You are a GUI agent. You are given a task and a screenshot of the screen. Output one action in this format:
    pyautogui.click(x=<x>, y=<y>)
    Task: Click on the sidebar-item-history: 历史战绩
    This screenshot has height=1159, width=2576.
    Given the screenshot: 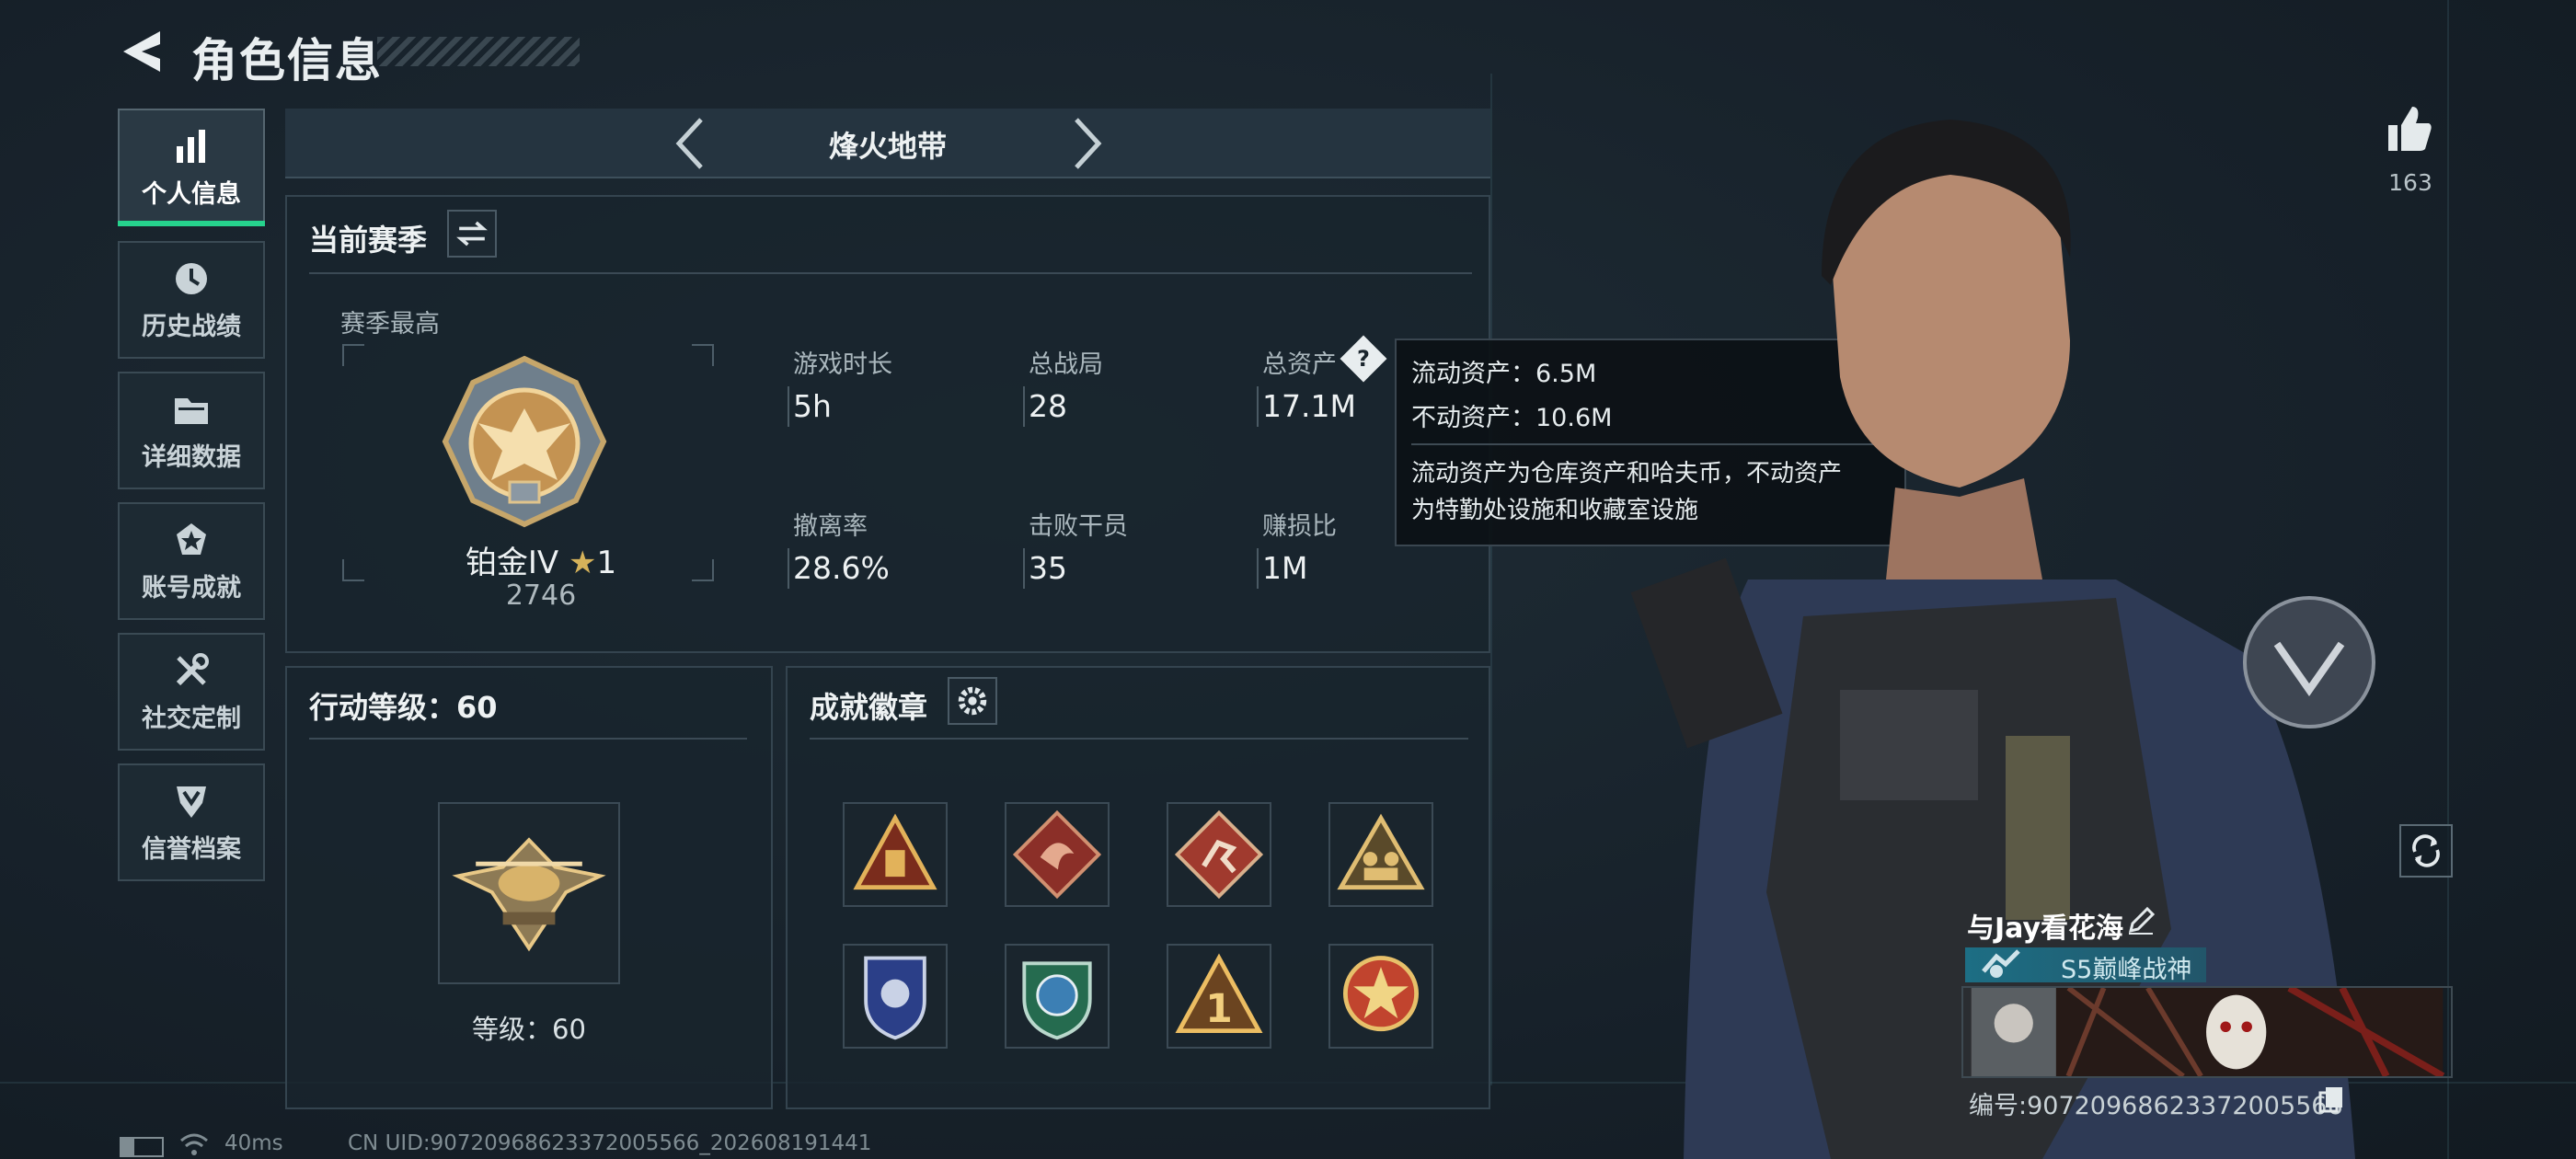 What is the action you would take?
    pyautogui.click(x=191, y=300)
    